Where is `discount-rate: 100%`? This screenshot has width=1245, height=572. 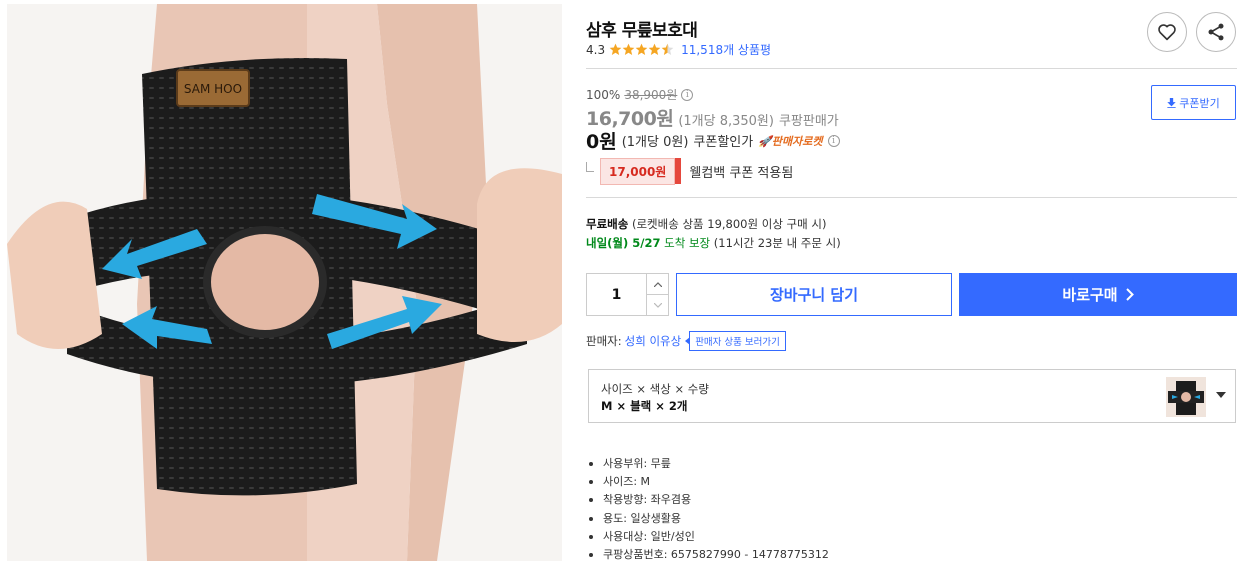 discount-rate: 100% is located at coordinates (603, 94).